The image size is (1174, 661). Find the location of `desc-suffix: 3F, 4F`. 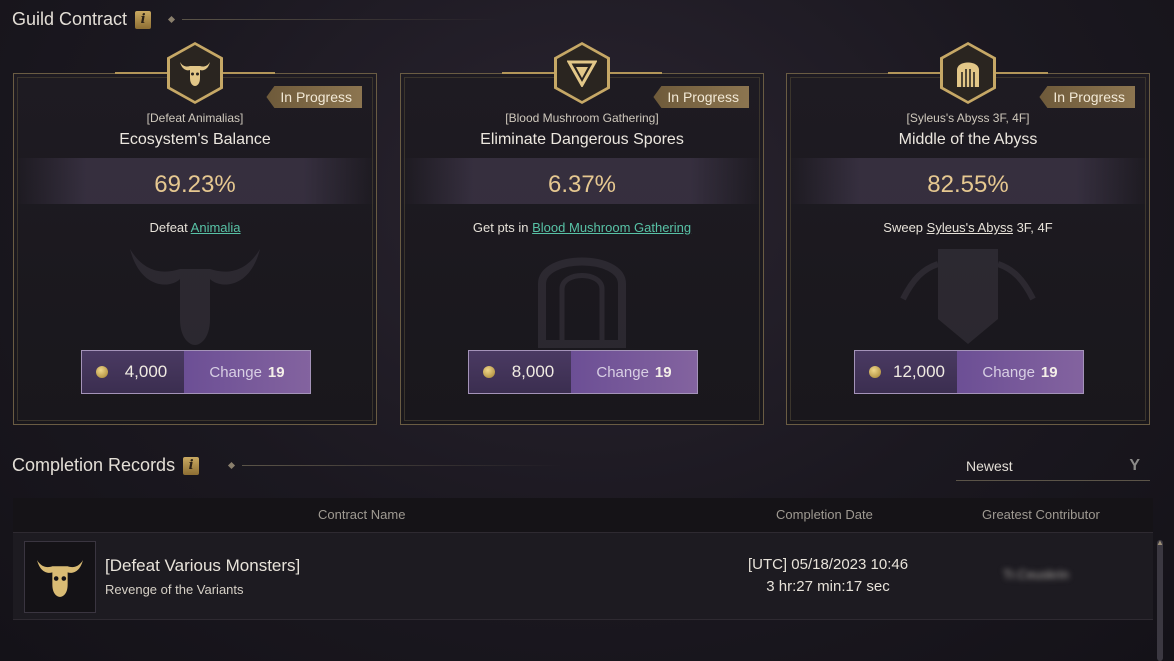

desc-suffix: 3F, 4F is located at coordinates (1032, 227).